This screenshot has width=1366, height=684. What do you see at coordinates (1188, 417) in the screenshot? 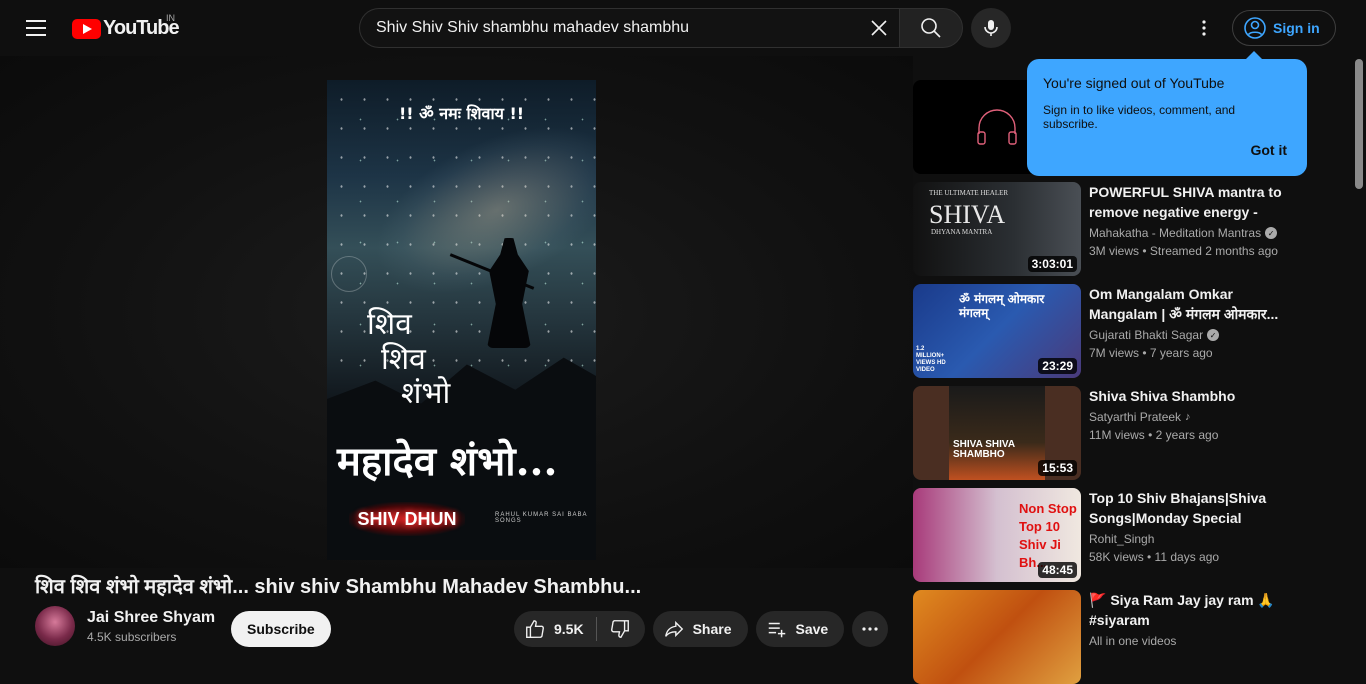
I see `music-note-icon: ♪` at bounding box center [1188, 417].